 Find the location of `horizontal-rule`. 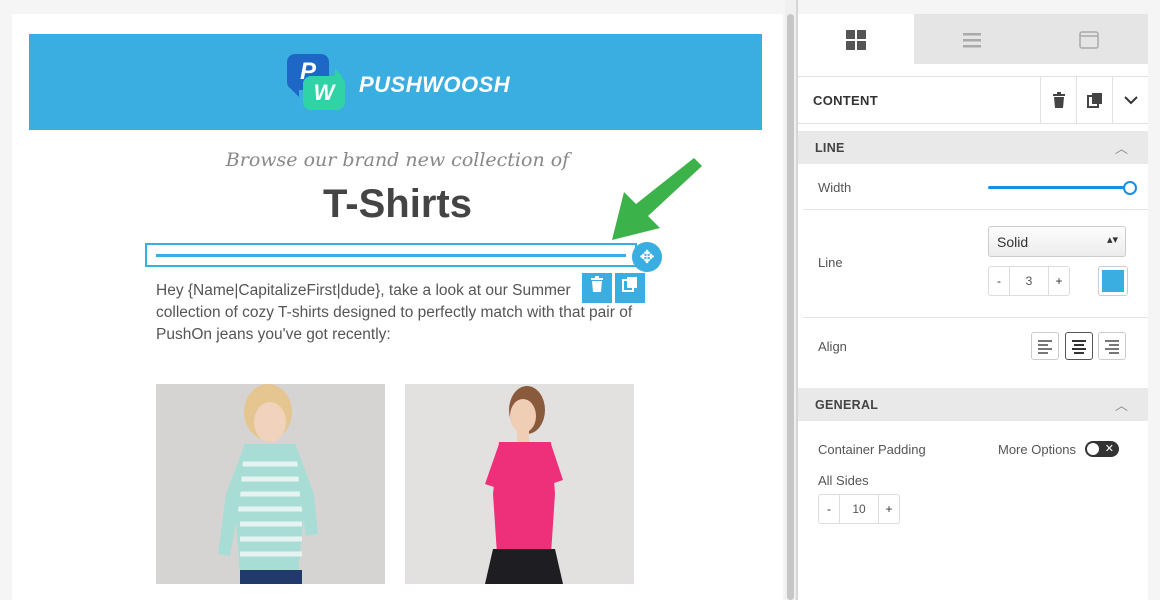

horizontal-rule is located at coordinates (391, 255).